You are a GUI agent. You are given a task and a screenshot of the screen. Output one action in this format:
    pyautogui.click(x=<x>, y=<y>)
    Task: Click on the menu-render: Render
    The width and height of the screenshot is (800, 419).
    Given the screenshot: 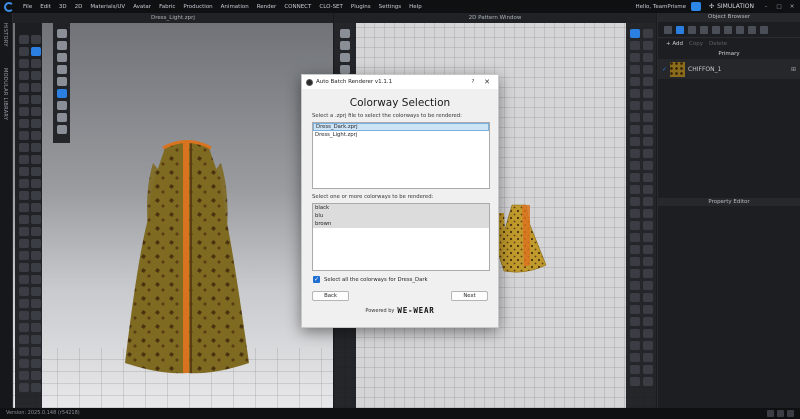 What is the action you would take?
    pyautogui.click(x=267, y=7)
    